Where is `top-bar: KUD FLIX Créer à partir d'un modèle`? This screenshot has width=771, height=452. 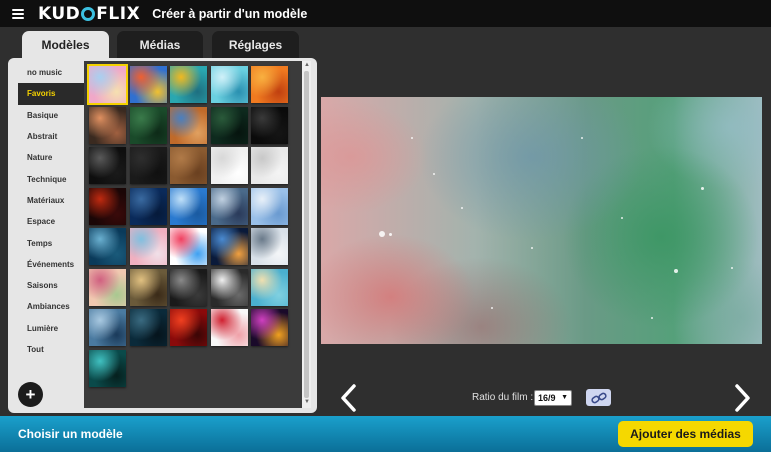 top-bar: KUD FLIX Créer à partir d'un modèle is located at coordinates (385, 13).